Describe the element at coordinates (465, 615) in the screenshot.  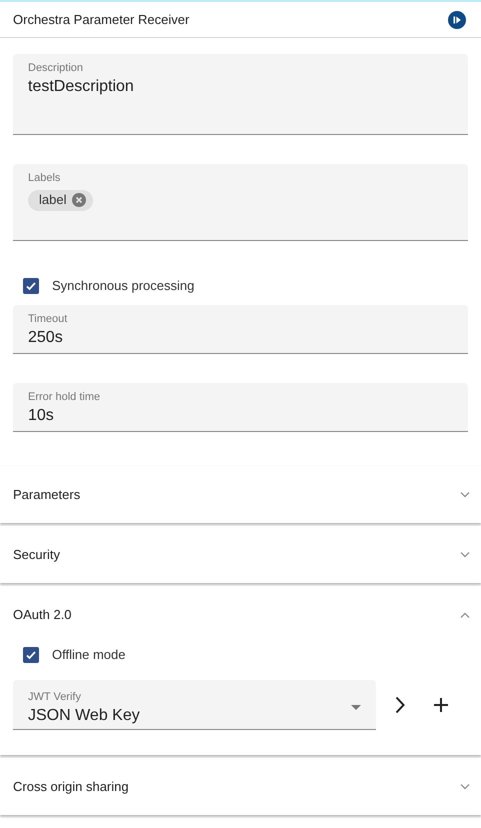
I see `chevron-up-icon` at that location.